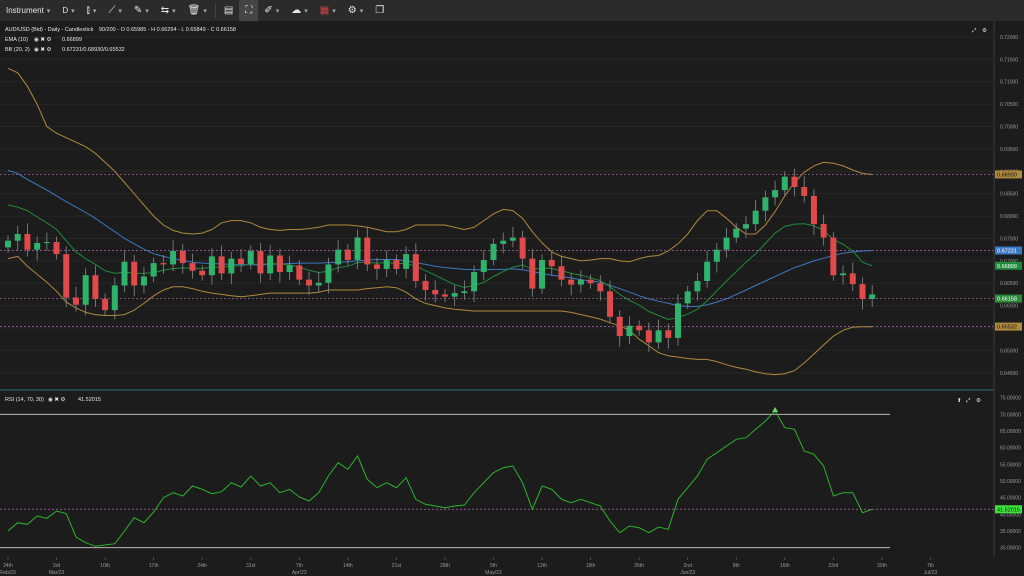 This screenshot has height=576, width=1024. What do you see at coordinates (1009, 105) in the screenshot?
I see `price-tick-label: 0.70500` at bounding box center [1009, 105].